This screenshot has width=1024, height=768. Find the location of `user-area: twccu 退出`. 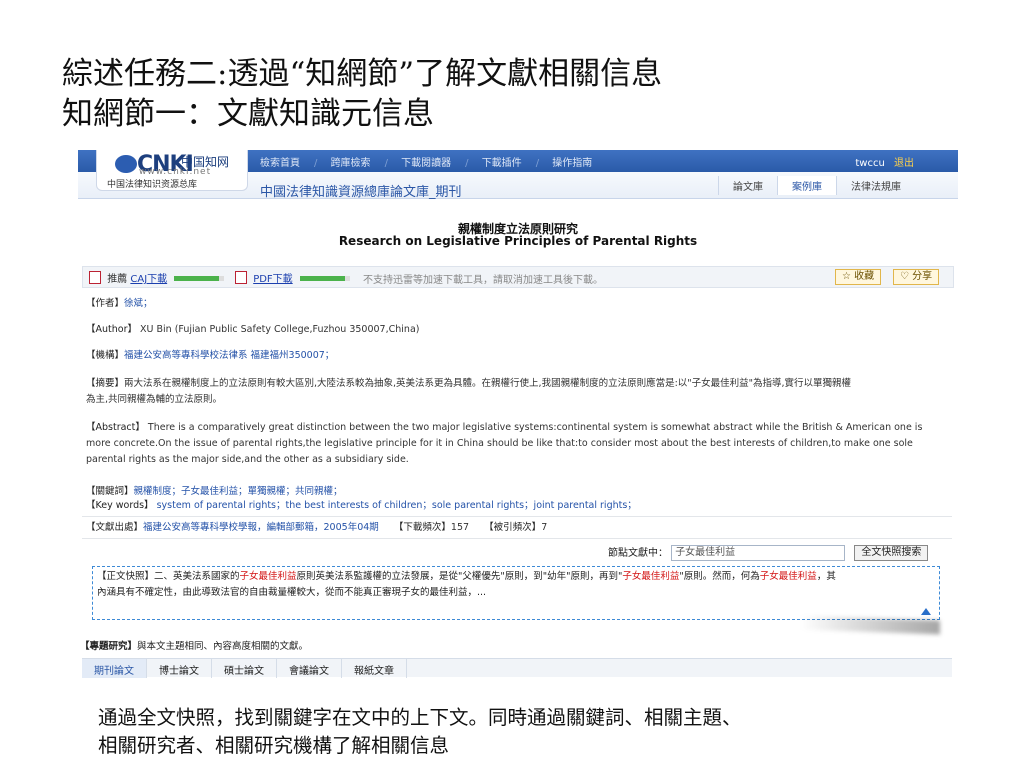

user-area: twccu 退出 is located at coordinates (884, 161).